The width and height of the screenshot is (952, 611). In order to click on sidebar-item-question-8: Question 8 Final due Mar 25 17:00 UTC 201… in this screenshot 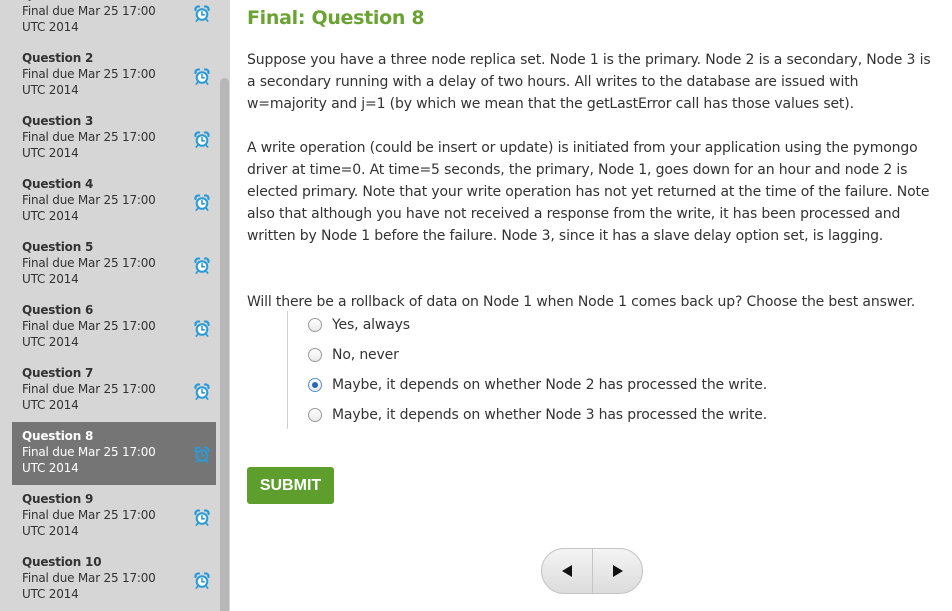, I will do `click(114, 453)`.